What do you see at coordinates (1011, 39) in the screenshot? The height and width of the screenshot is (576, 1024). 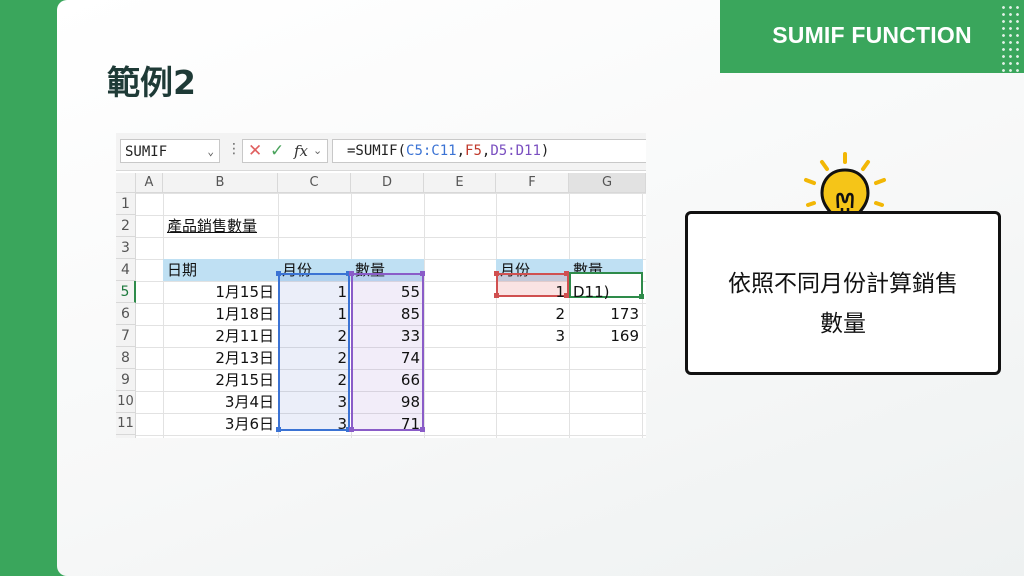 I see `decorative-dot-grid` at bounding box center [1011, 39].